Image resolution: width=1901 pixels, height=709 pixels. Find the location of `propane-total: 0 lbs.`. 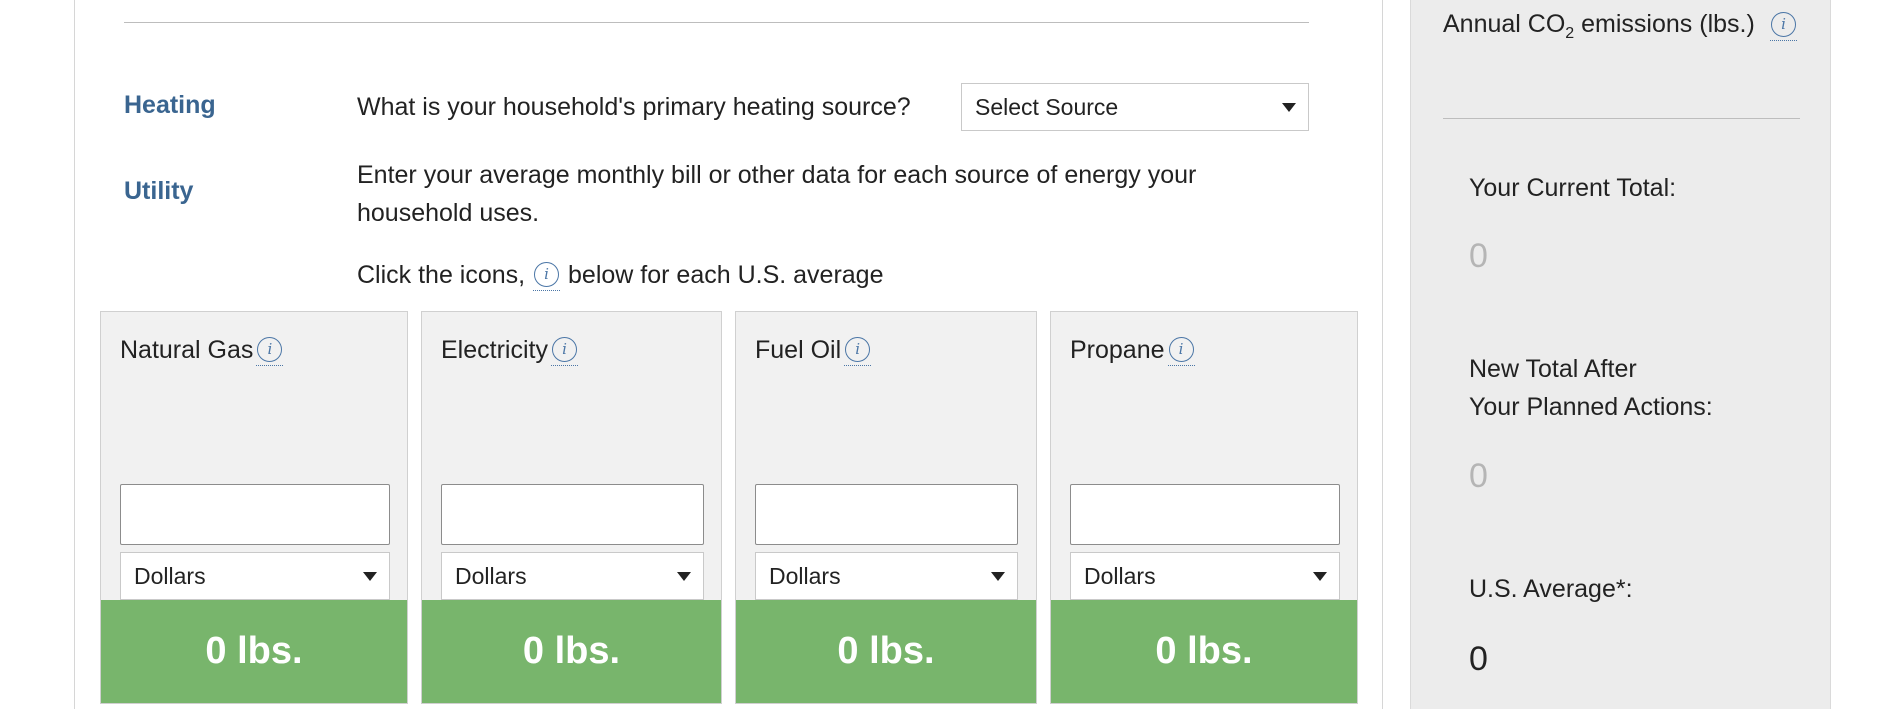

propane-total: 0 lbs. is located at coordinates (1204, 651).